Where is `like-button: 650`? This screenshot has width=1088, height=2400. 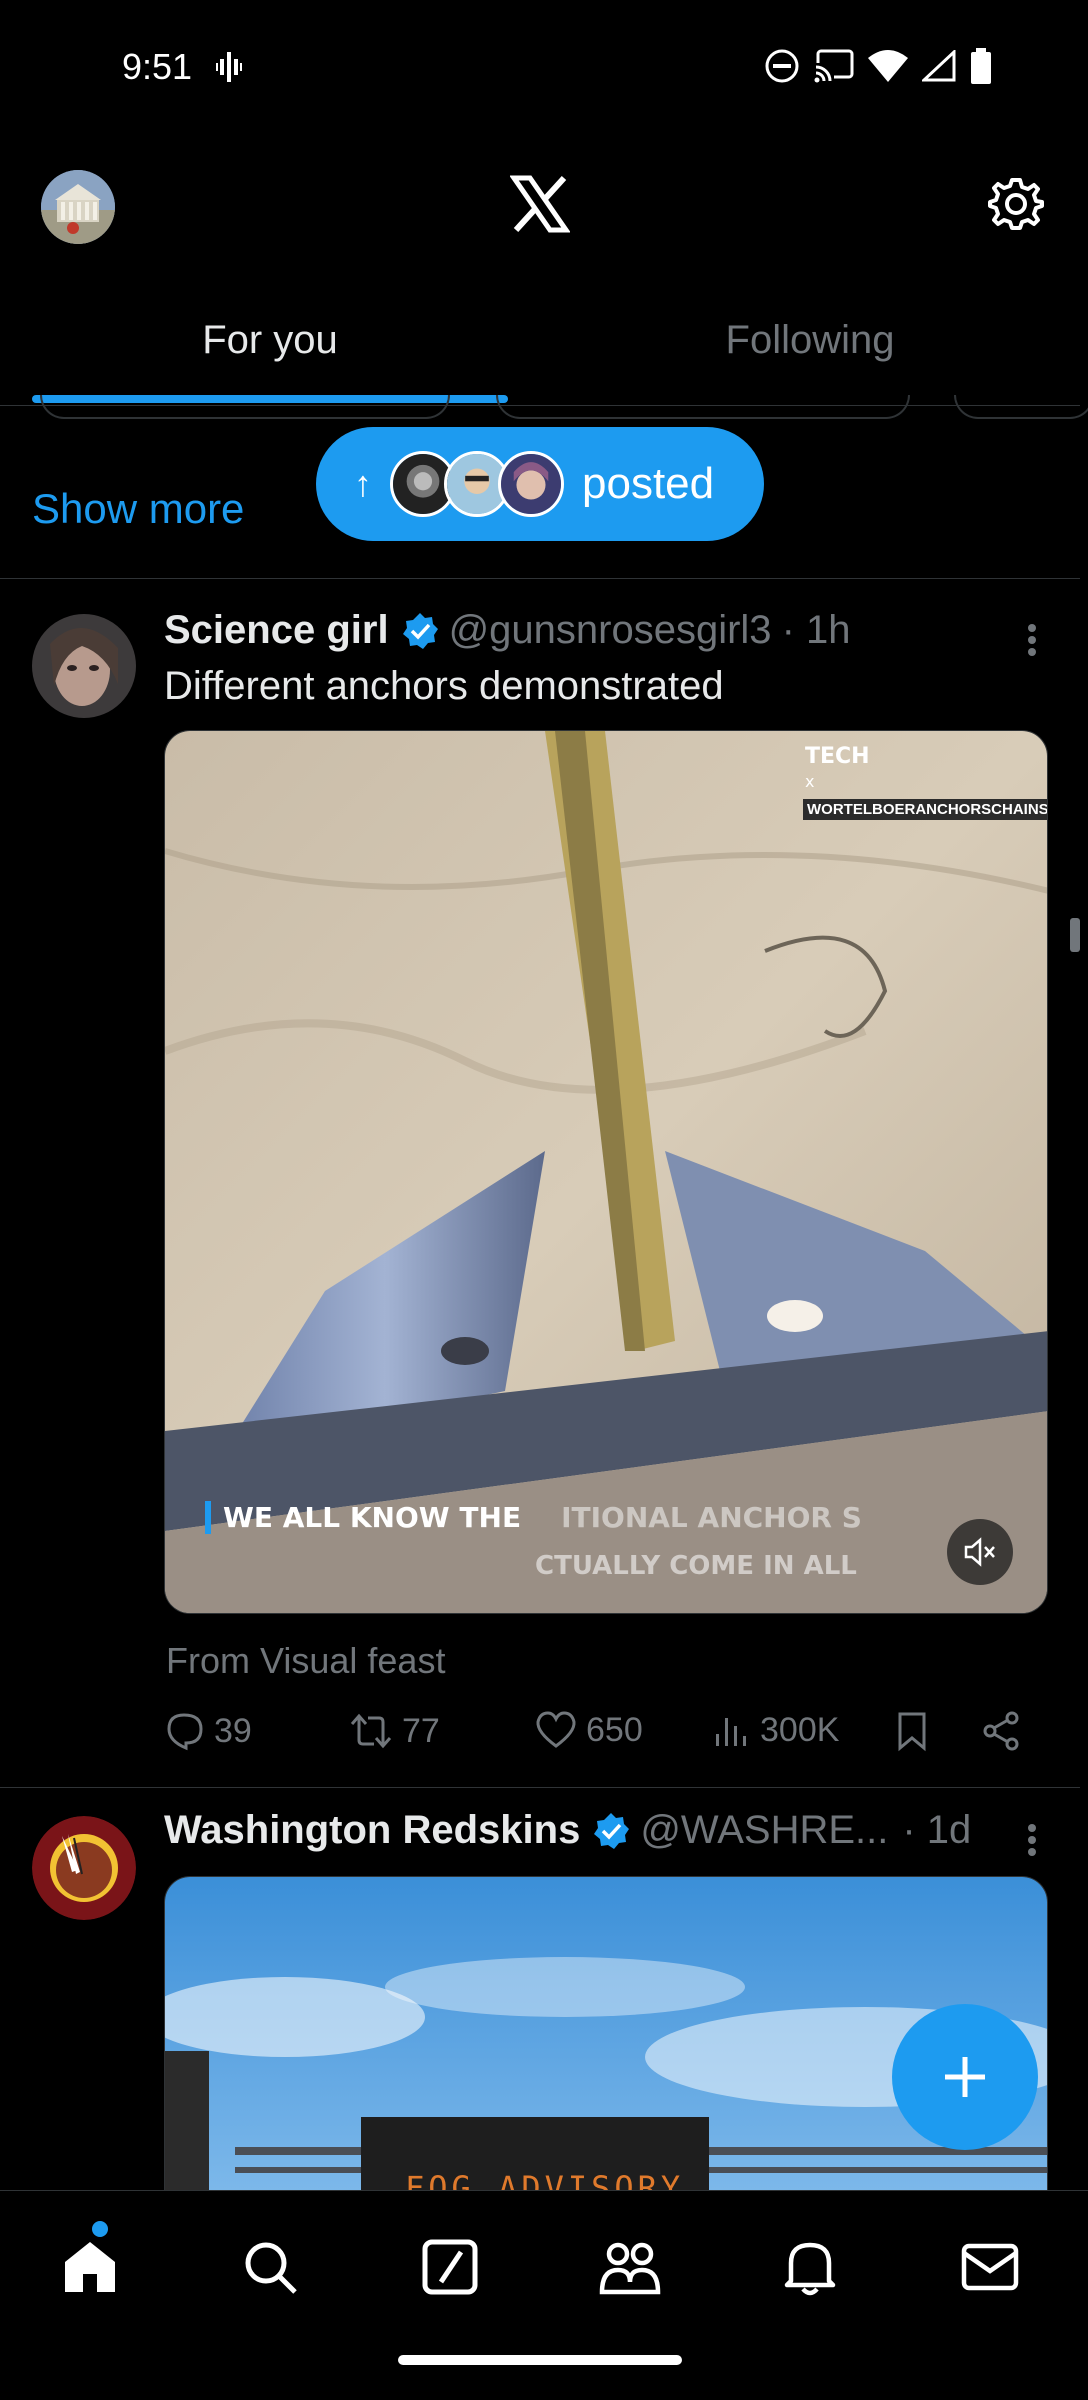 like-button: 650 is located at coordinates (588, 1730).